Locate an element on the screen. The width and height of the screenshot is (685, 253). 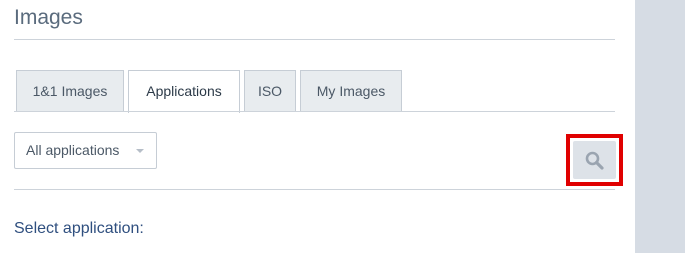
filter-divider is located at coordinates (314, 189).